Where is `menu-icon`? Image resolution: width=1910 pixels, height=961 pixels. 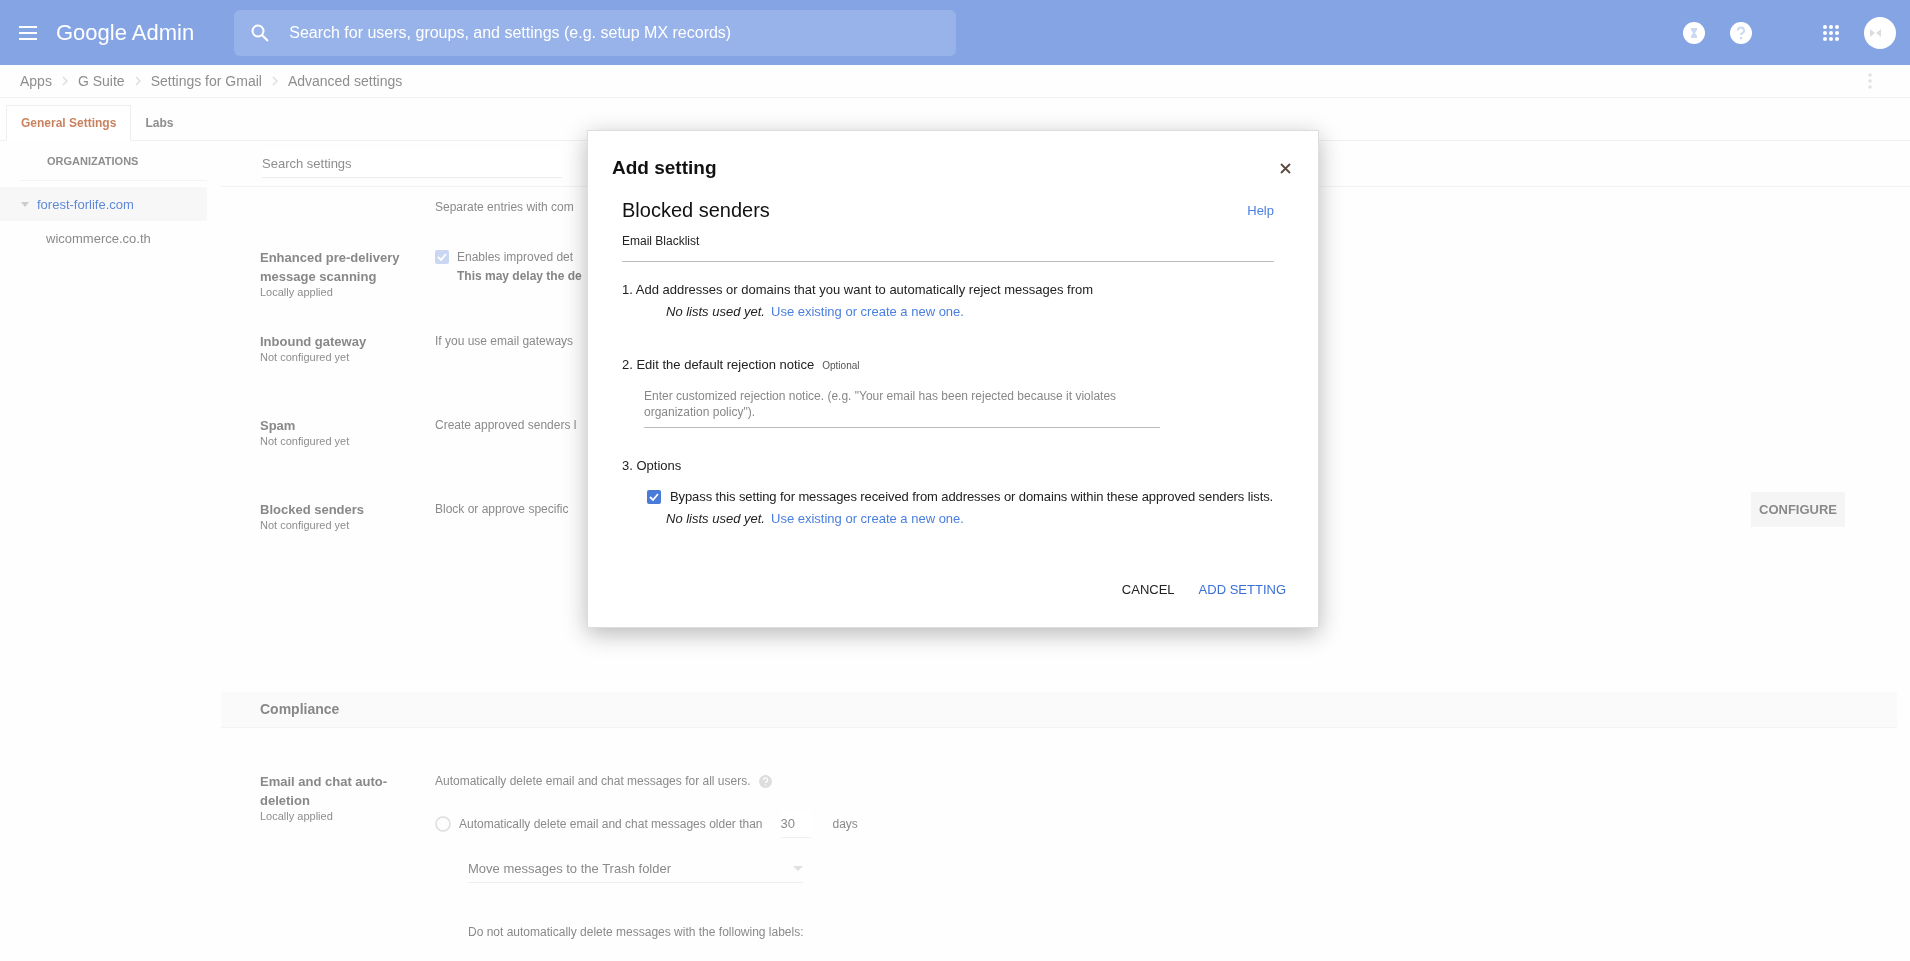
menu-icon is located at coordinates (28, 32).